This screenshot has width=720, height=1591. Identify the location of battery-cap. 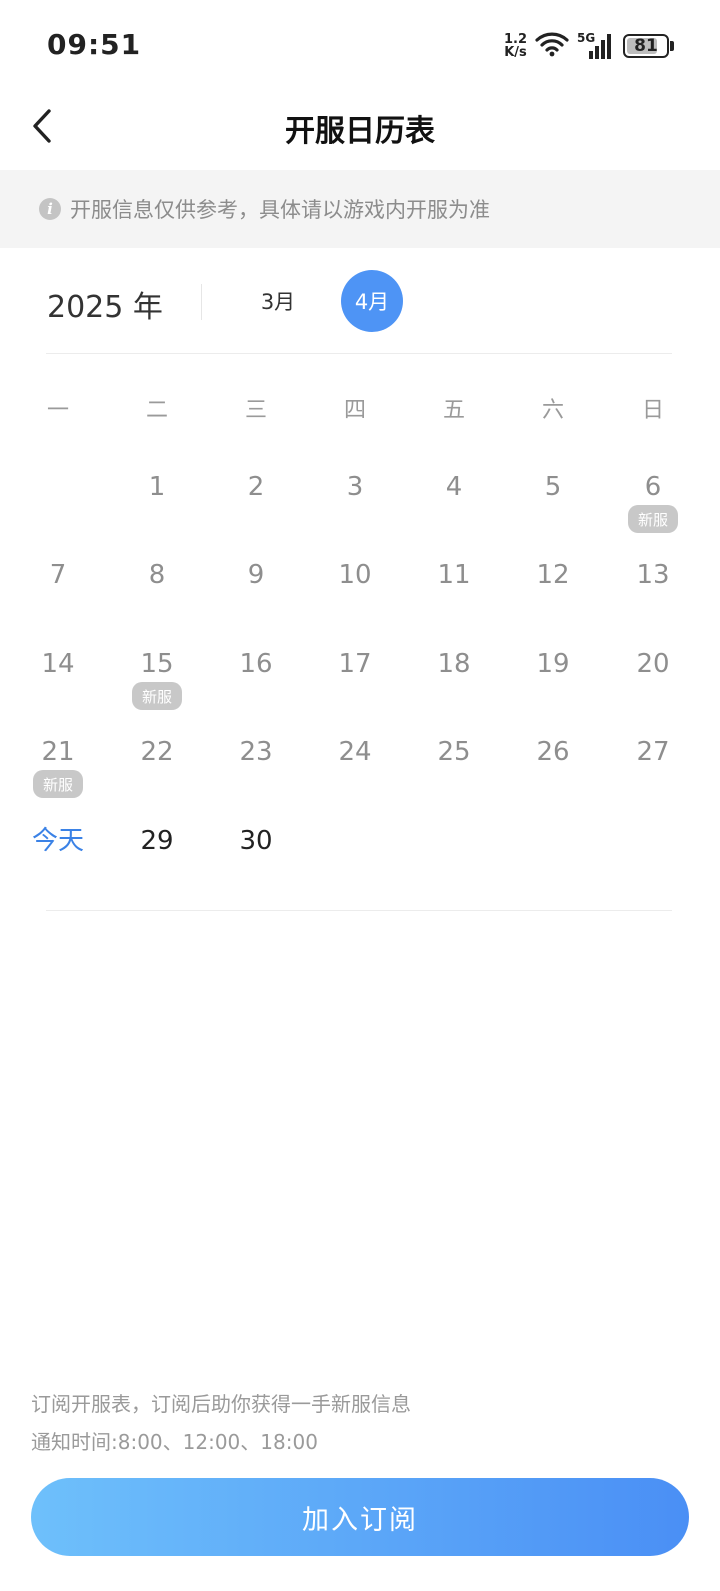
(672, 46).